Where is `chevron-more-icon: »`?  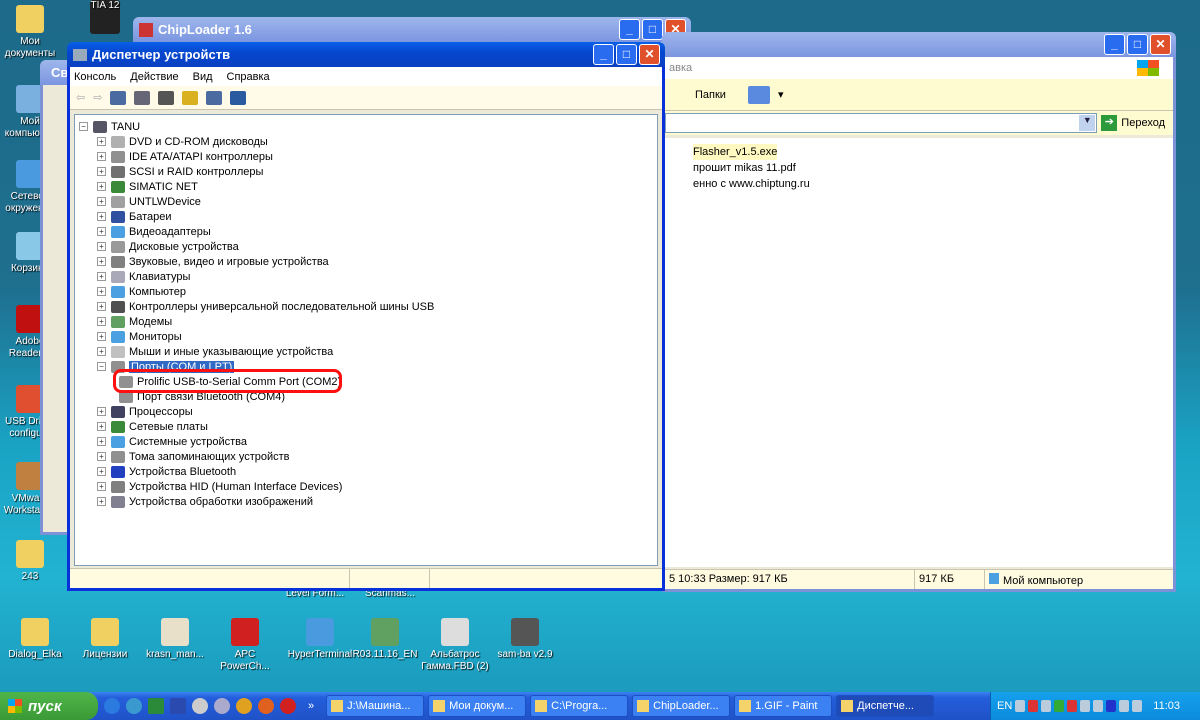
chevron-more-icon: » is located at coordinates (311, 706).